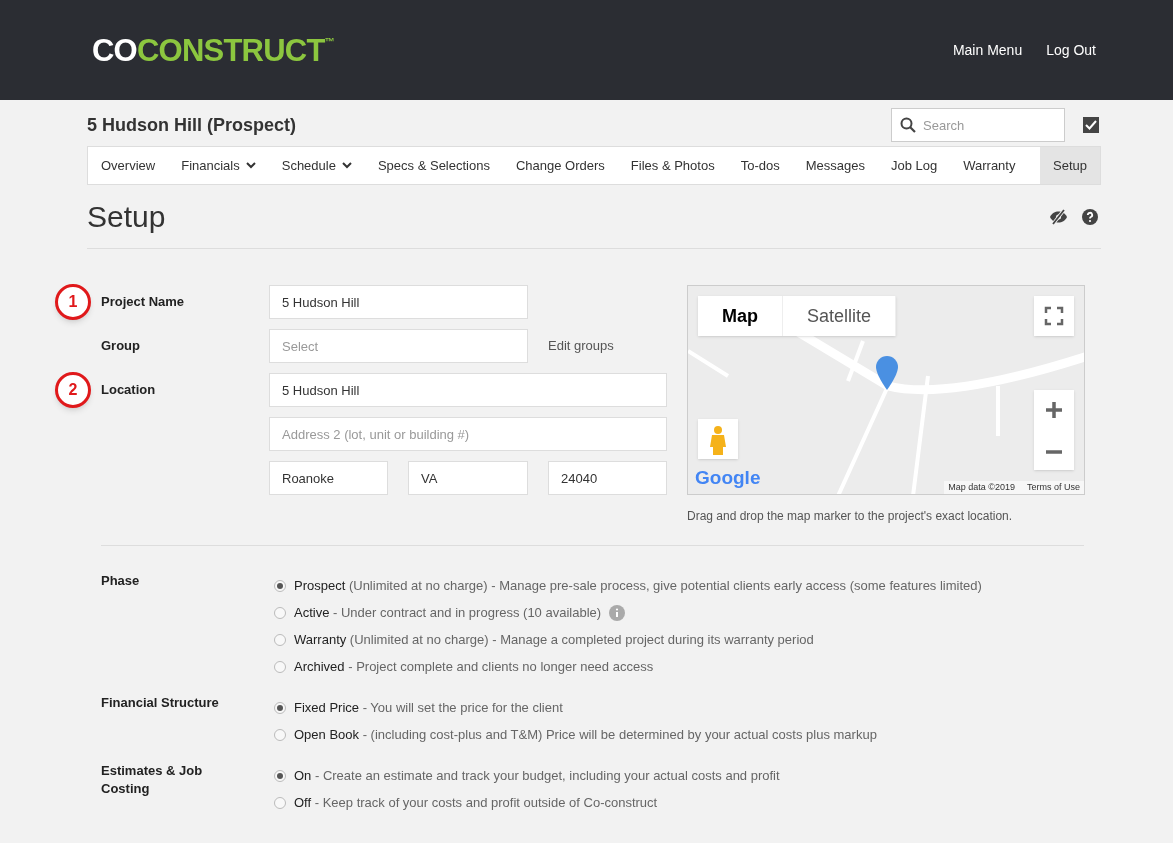  I want to click on option-label: Open Book - (including cost-plus and T&M) Price will be determined by your actual costs plus markup, so click(585, 734).